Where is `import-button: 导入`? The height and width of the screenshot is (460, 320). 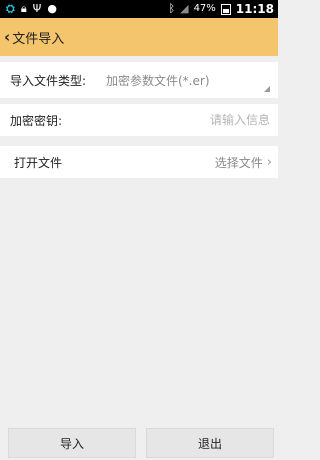 import-button: 导入 is located at coordinates (72, 443).